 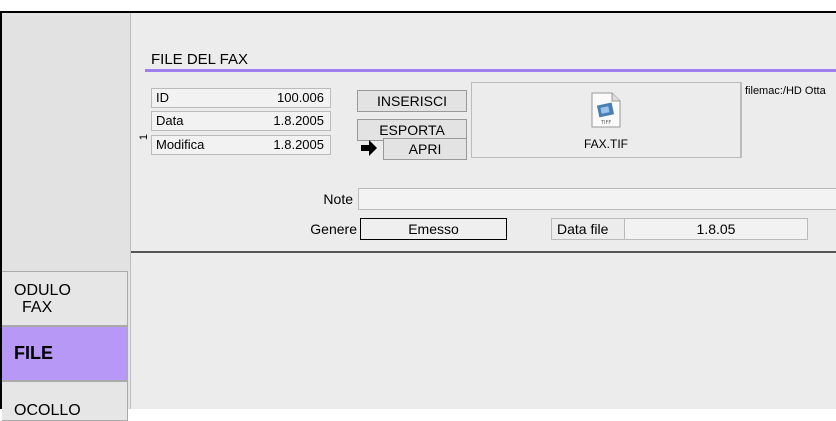 What do you see at coordinates (412, 101) in the screenshot?
I see `inserisci-button: INSERISCI` at bounding box center [412, 101].